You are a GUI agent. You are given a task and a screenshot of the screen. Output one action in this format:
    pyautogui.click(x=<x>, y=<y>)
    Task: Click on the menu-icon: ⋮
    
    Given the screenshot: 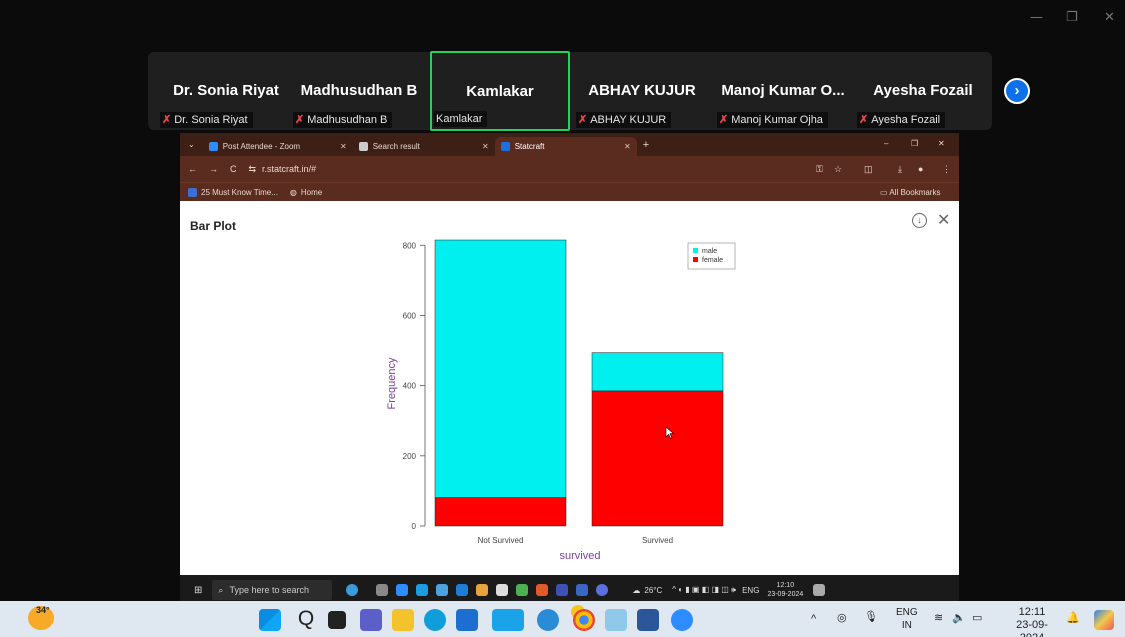 What is the action you would take?
    pyautogui.click(x=946, y=169)
    